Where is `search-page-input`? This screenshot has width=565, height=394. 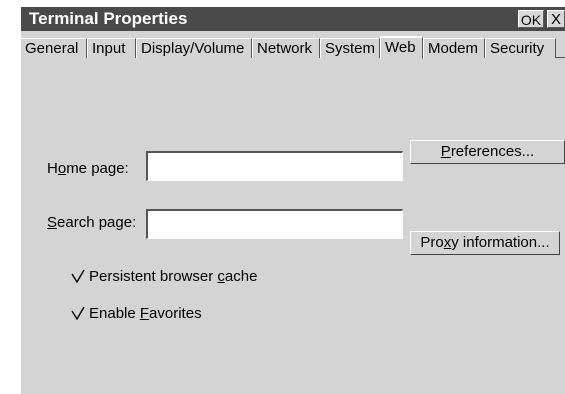 search-page-input is located at coordinates (274, 224).